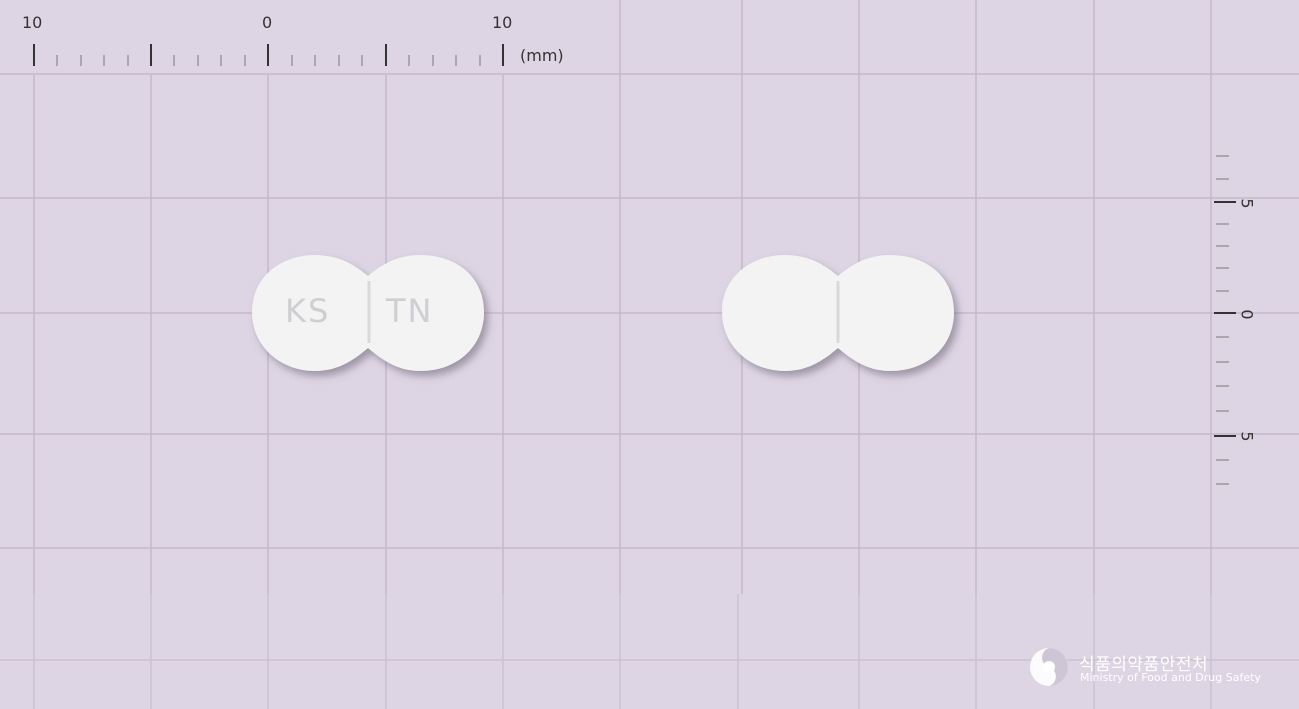  What do you see at coordinates (542, 55) in the screenshot?
I see `ruler-unit: (mm)` at bounding box center [542, 55].